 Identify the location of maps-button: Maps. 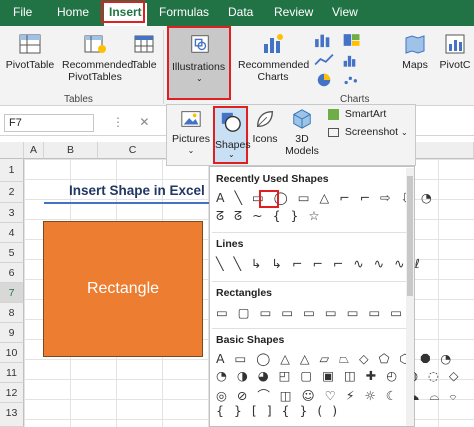
(415, 51).